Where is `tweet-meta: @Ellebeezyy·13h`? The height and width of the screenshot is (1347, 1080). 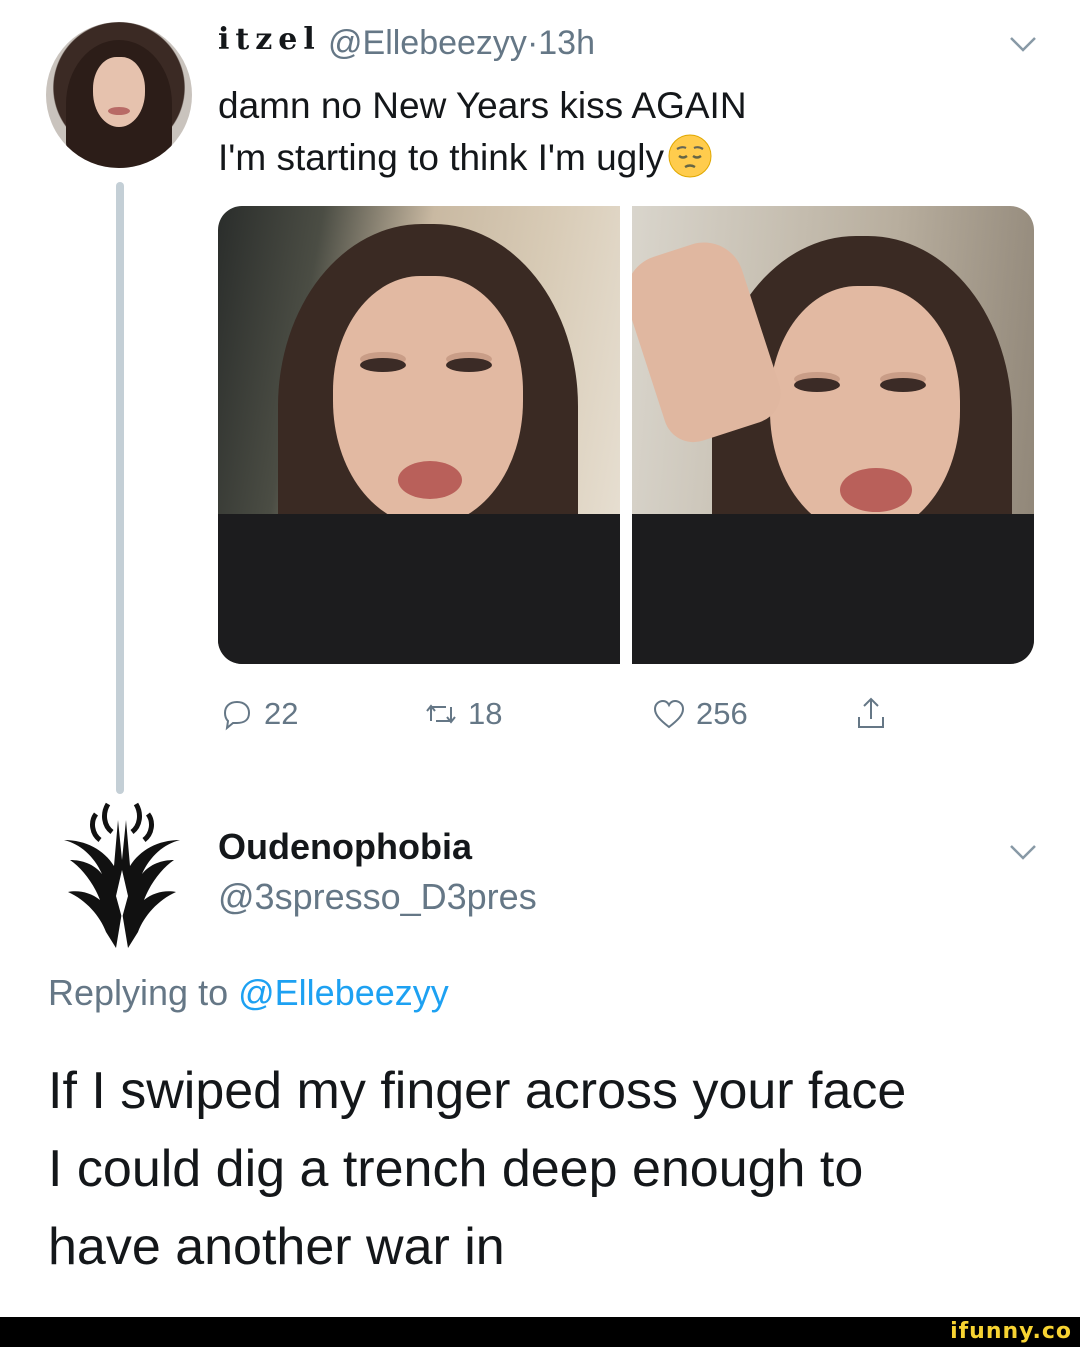 tweet-meta: @Ellebeezyy·13h is located at coordinates (461, 43).